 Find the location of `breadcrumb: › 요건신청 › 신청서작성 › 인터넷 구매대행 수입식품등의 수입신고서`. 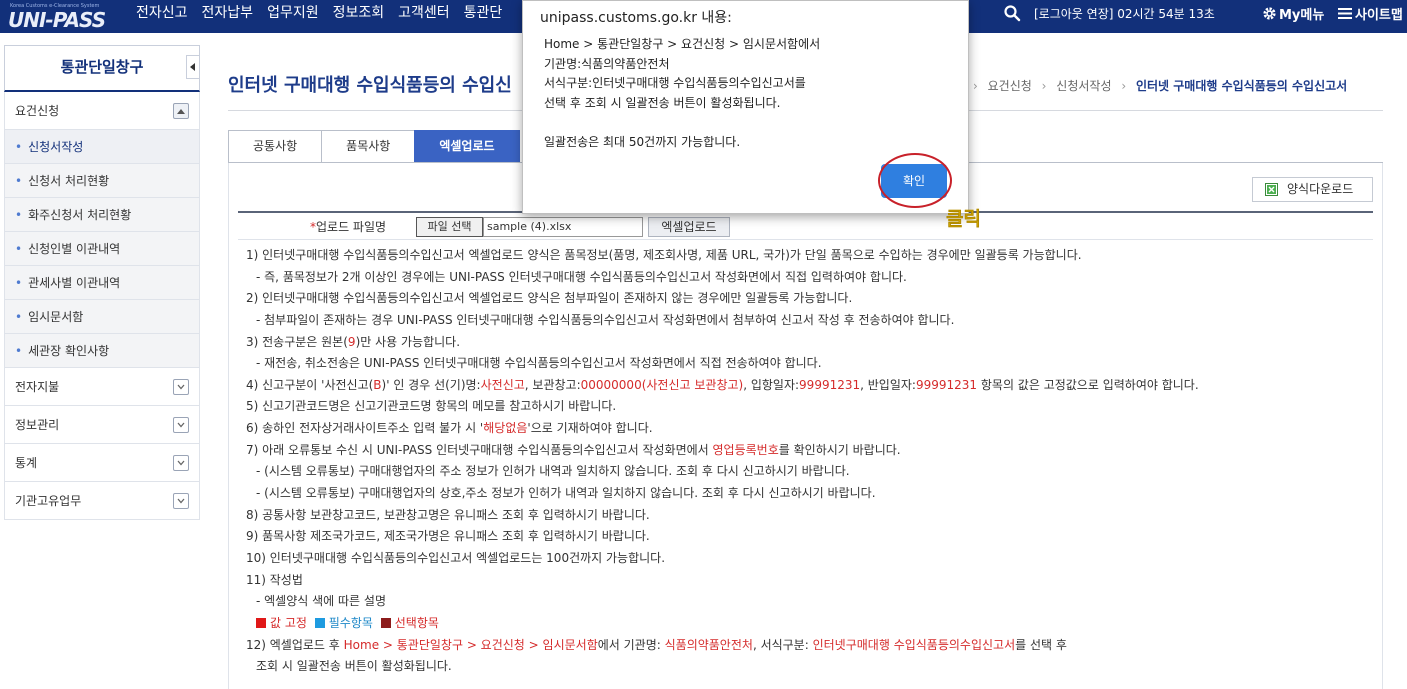

breadcrumb: › 요건신청 › 신청서작성 › 인터넷 구매대행 수입식품등의 수입신고서 is located at coordinates (1157, 85).